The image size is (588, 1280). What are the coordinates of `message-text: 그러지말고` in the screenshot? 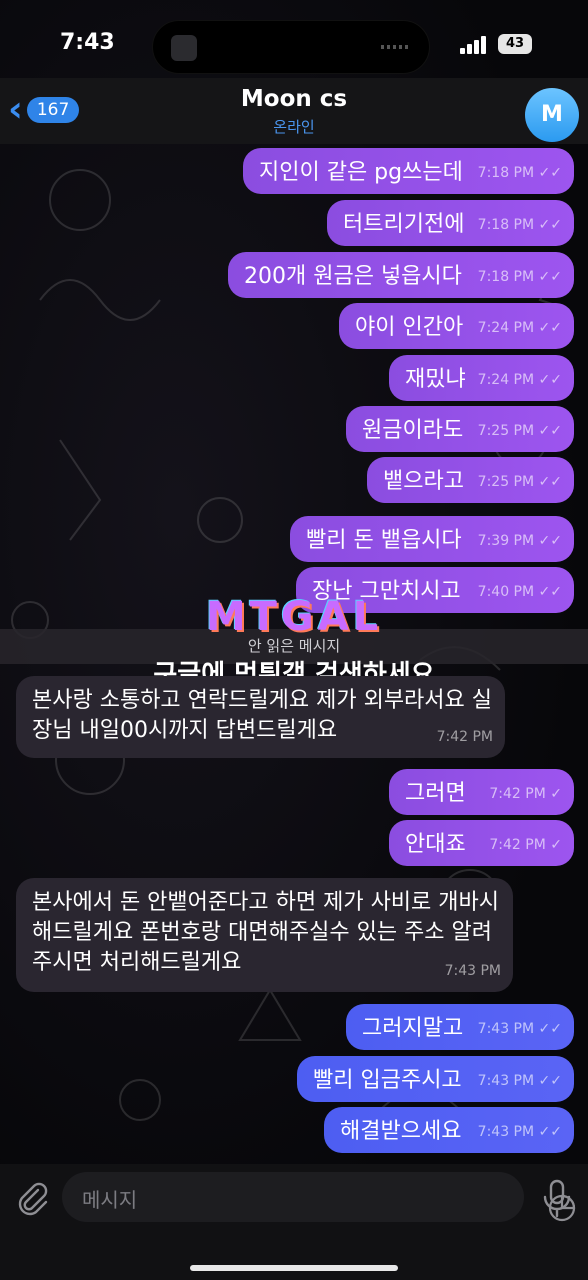 It's located at (413, 1028).